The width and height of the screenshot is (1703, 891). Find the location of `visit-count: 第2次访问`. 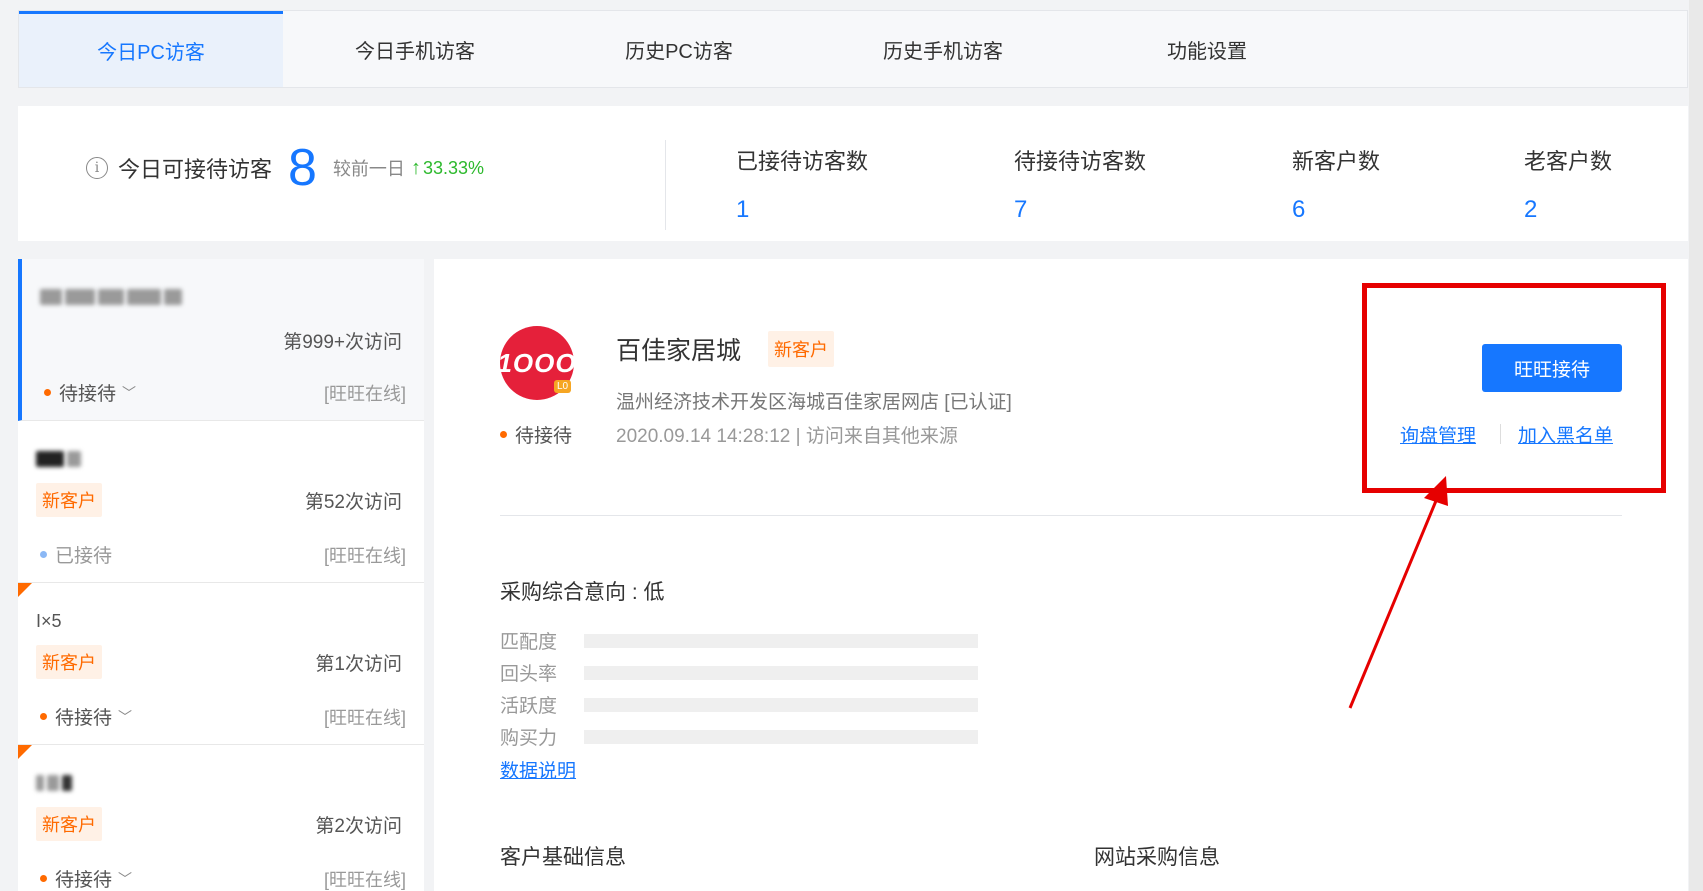

visit-count: 第2次访问 is located at coordinates (358, 826).